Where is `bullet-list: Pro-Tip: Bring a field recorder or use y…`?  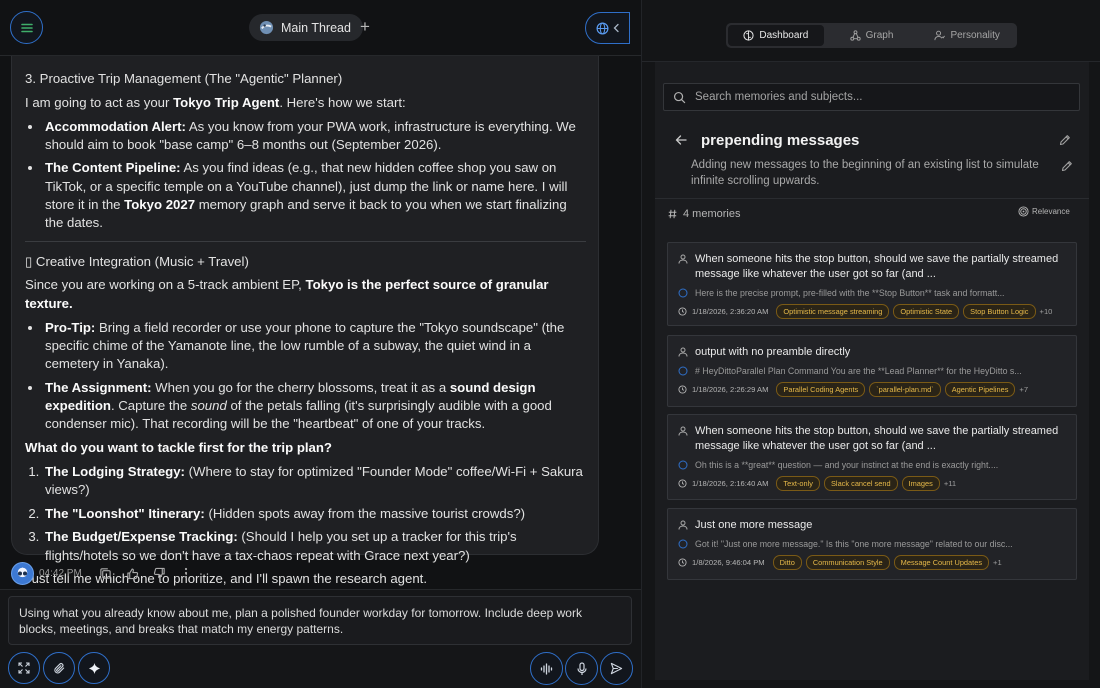
bullet-list: Pro-Tip: Bring a field recorder or use y… is located at coordinates (305, 376).